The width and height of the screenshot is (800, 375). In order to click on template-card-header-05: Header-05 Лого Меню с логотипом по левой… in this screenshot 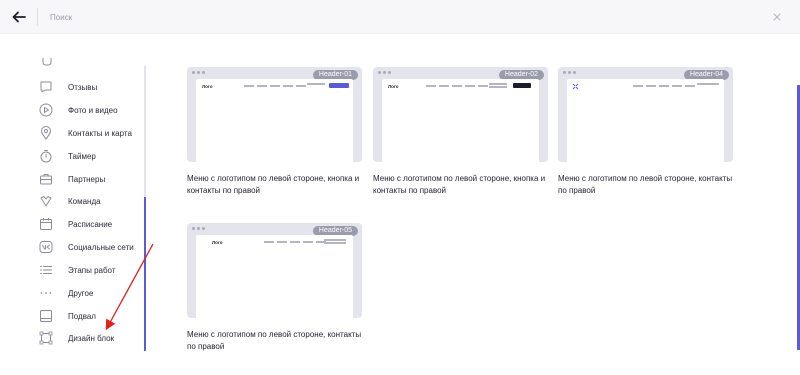, I will do `click(274, 287)`.